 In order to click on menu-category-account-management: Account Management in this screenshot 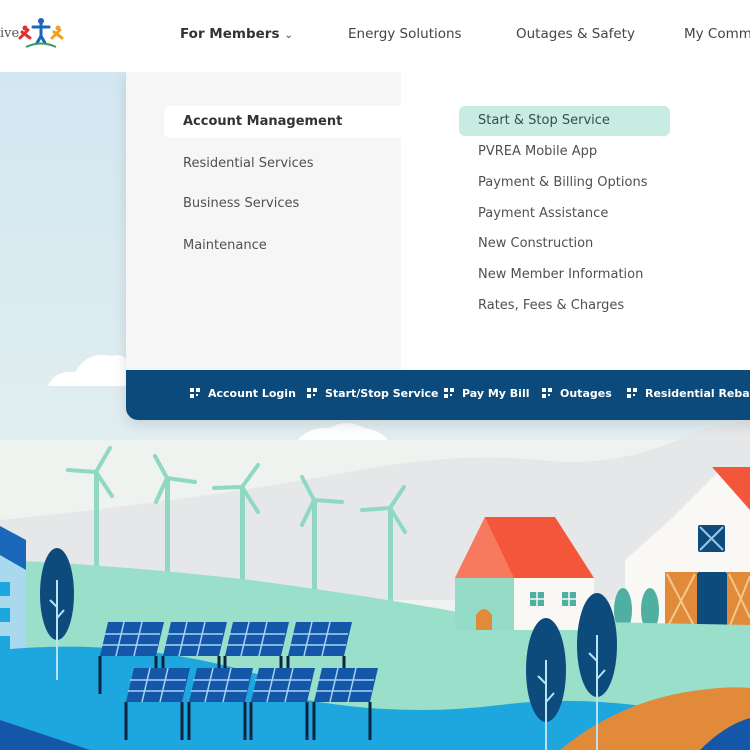, I will do `click(292, 122)`.